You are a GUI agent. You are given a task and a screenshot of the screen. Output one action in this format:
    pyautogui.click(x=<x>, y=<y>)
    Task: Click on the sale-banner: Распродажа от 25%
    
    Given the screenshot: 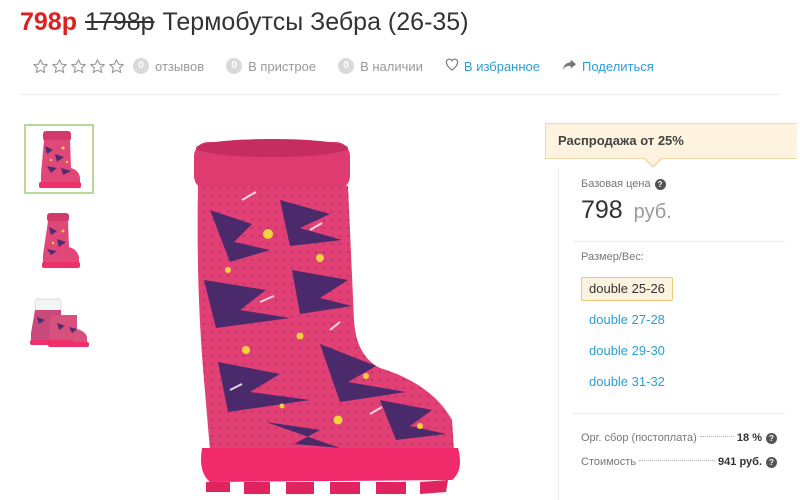 What is the action you would take?
    pyautogui.click(x=671, y=141)
    